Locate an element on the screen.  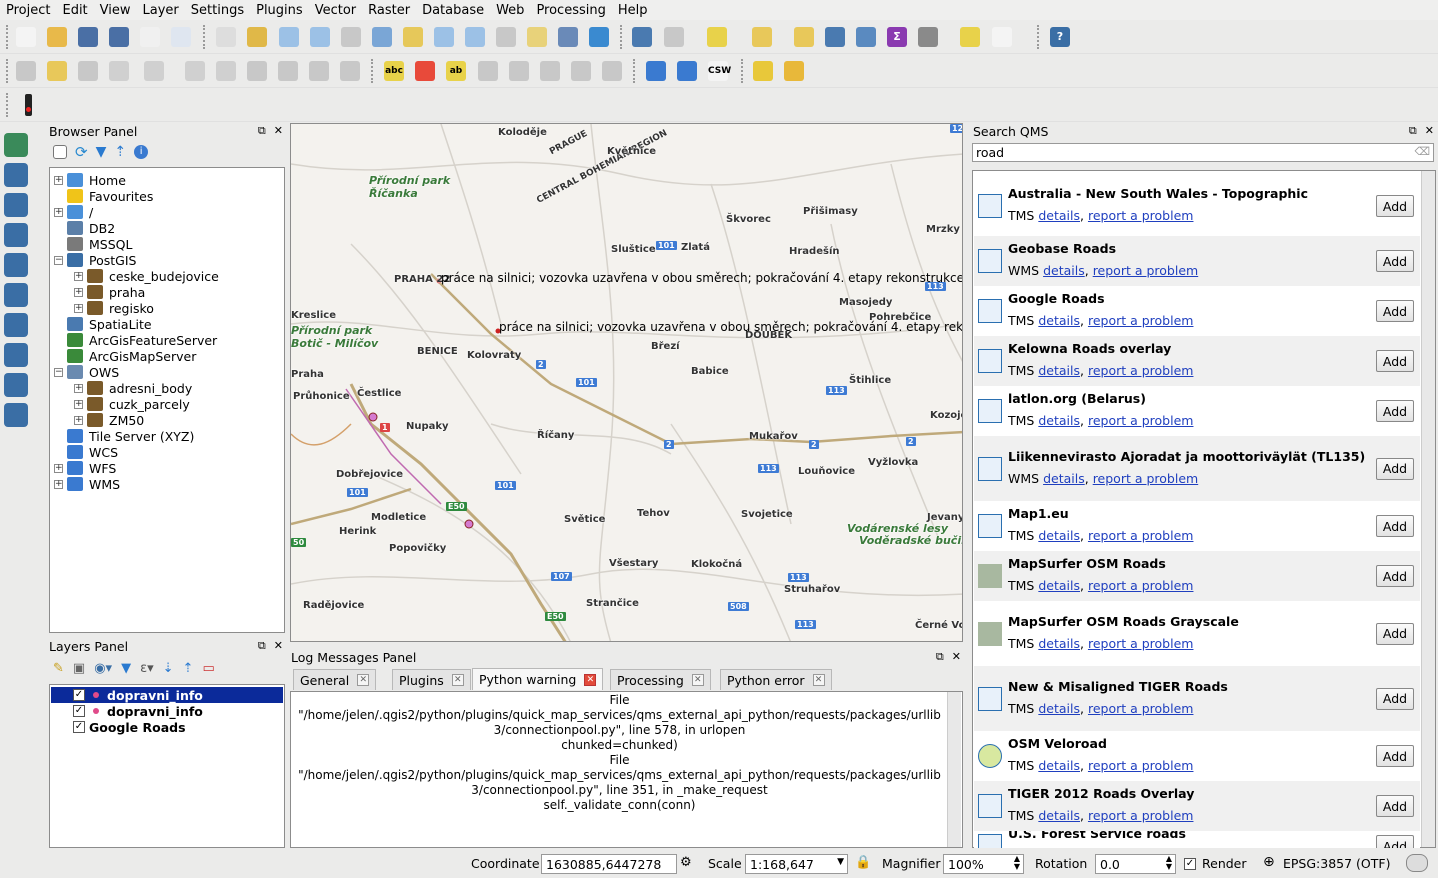
csw-icon: CSW is located at coordinates (718, 71).